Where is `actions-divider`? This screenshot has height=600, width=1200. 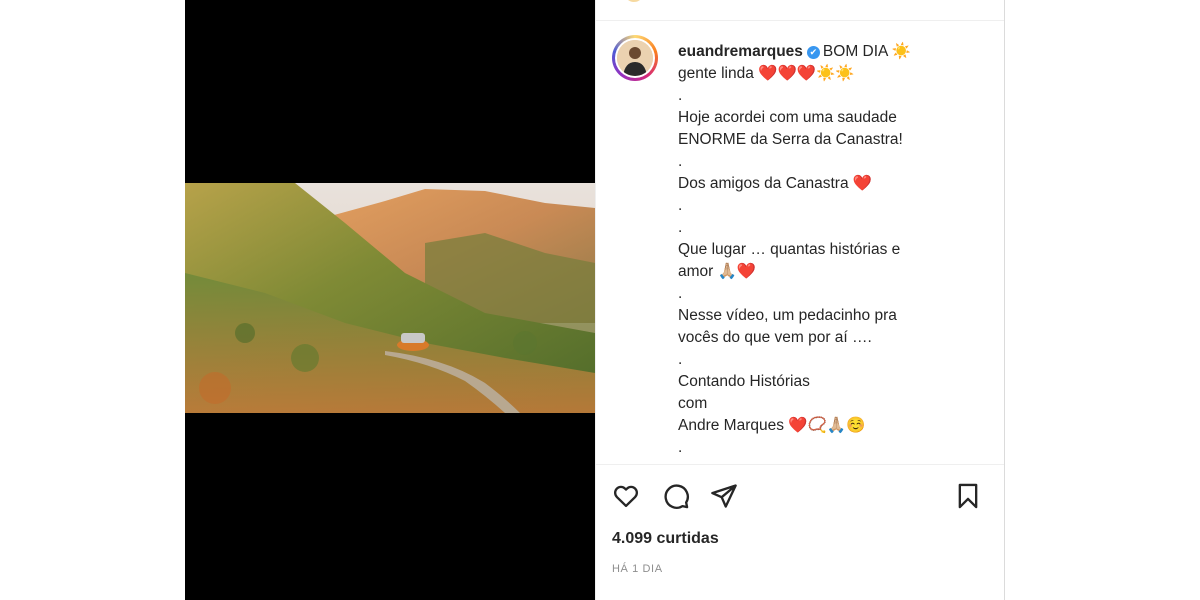
actions-divider is located at coordinates (800, 464).